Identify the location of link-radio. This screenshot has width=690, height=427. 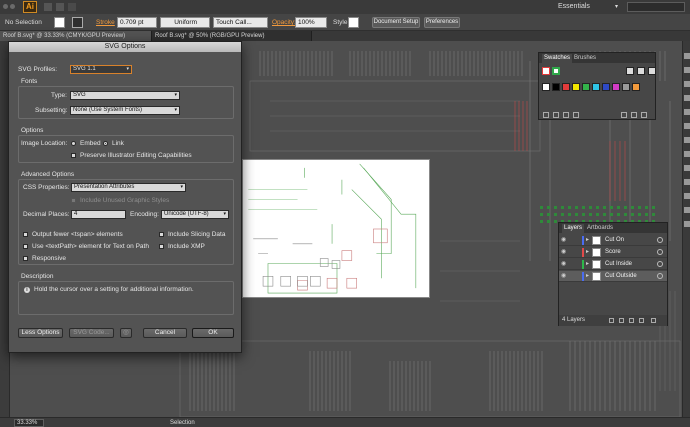
(105, 143).